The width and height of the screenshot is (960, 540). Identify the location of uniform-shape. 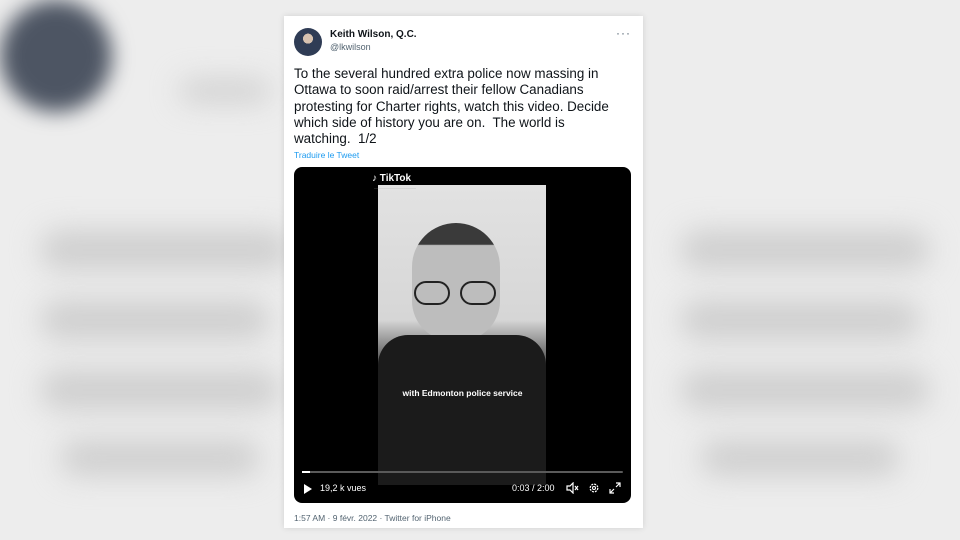
(462, 410).